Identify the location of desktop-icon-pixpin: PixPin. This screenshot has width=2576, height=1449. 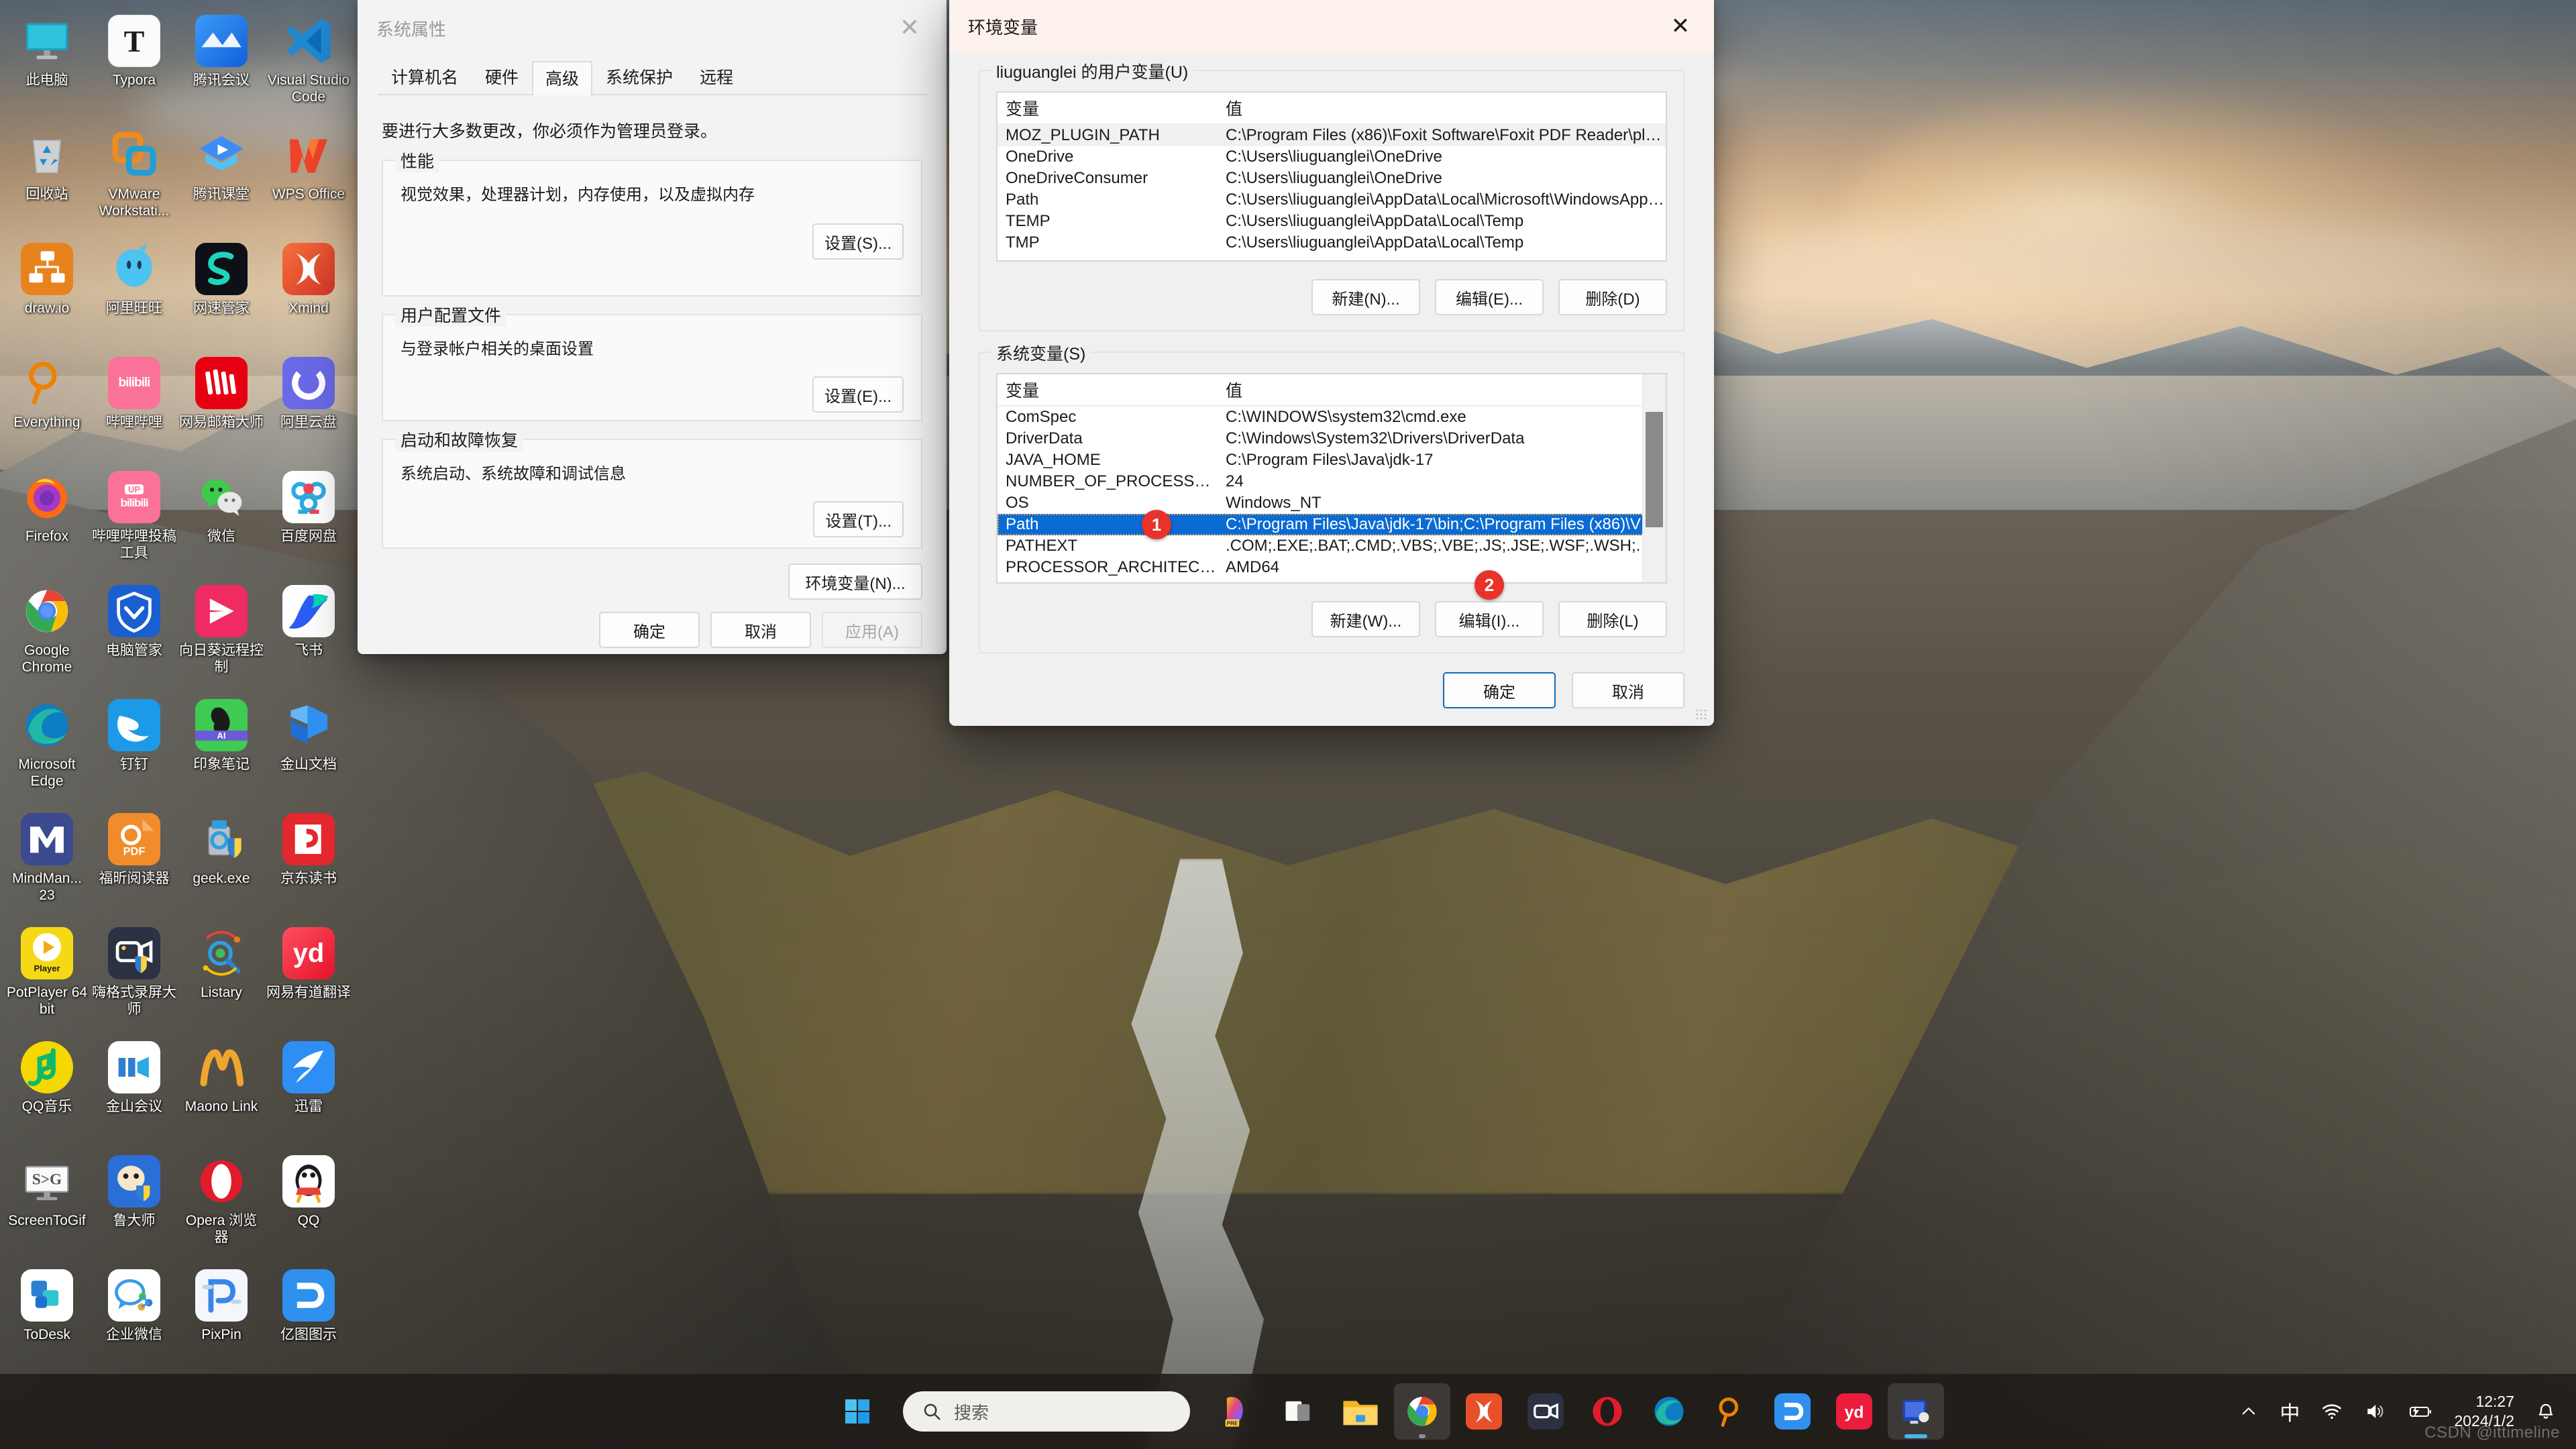
(221, 1318).